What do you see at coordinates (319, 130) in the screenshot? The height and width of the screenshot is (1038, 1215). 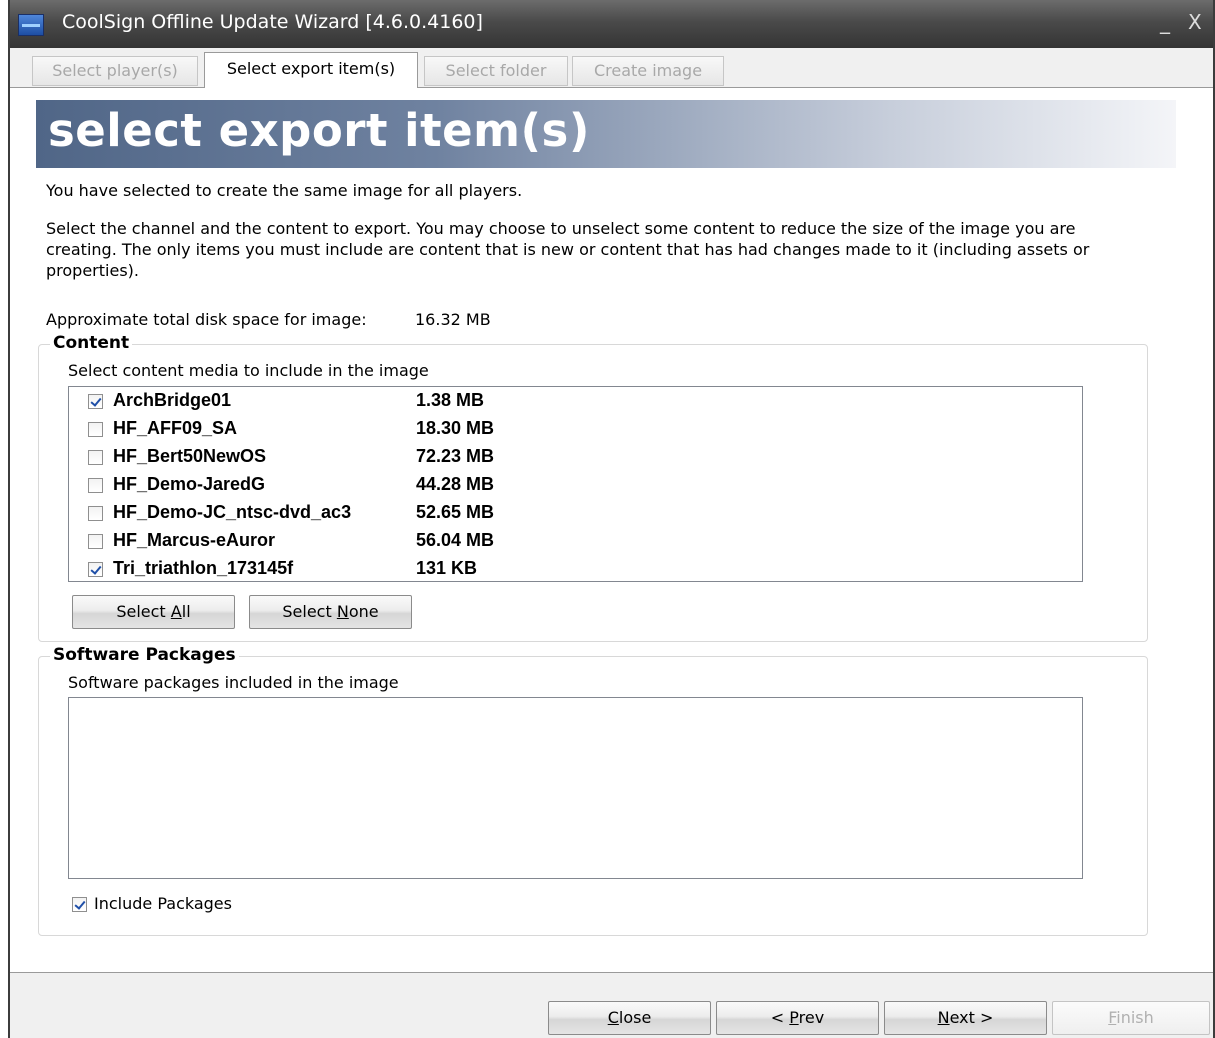 I see `page-title: select export item(s)` at bounding box center [319, 130].